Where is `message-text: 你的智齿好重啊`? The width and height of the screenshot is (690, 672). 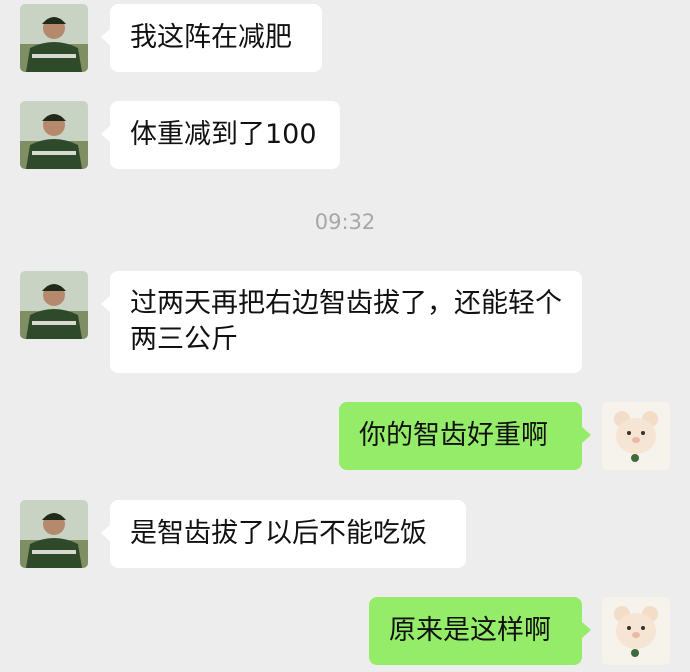 message-text: 你的智齿好重啊 is located at coordinates (453, 435).